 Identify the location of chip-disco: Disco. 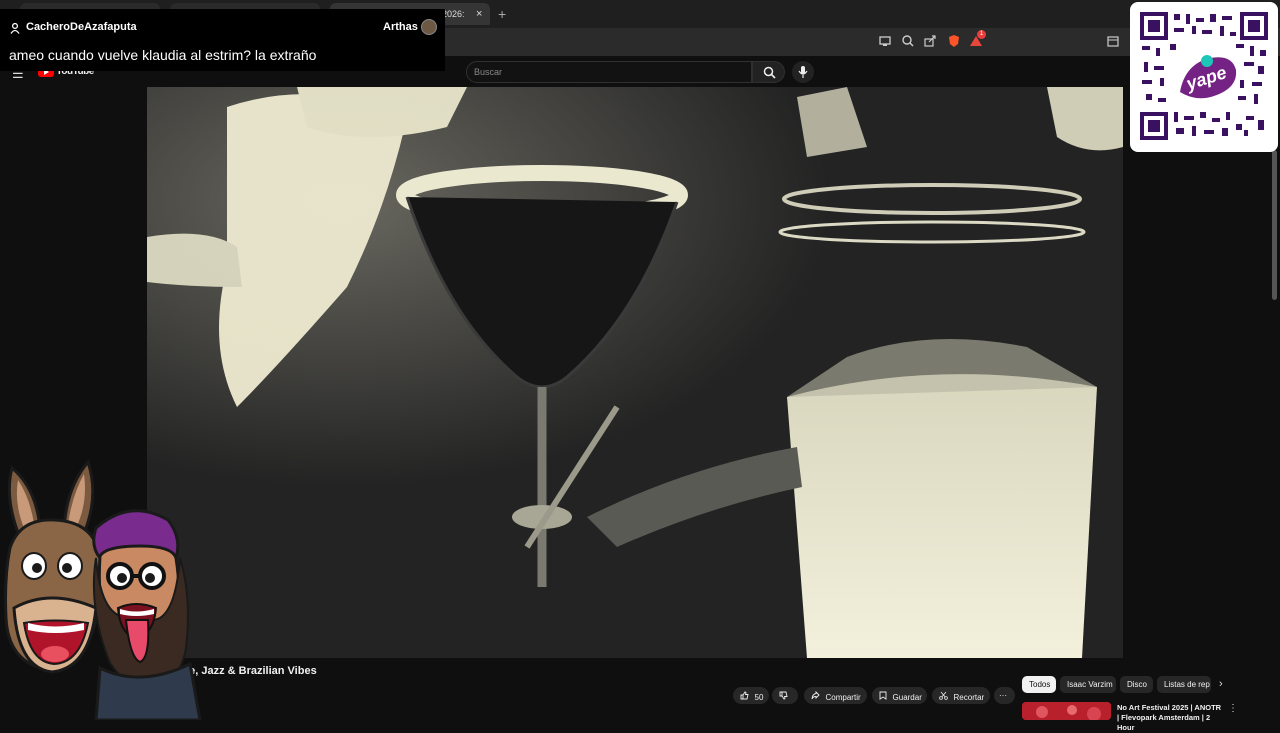
(1136, 684).